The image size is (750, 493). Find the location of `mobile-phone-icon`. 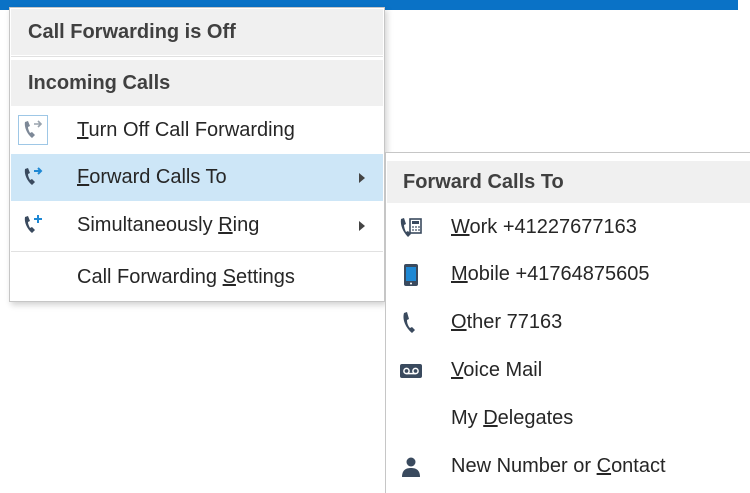

mobile-phone-icon is located at coordinates (411, 275).